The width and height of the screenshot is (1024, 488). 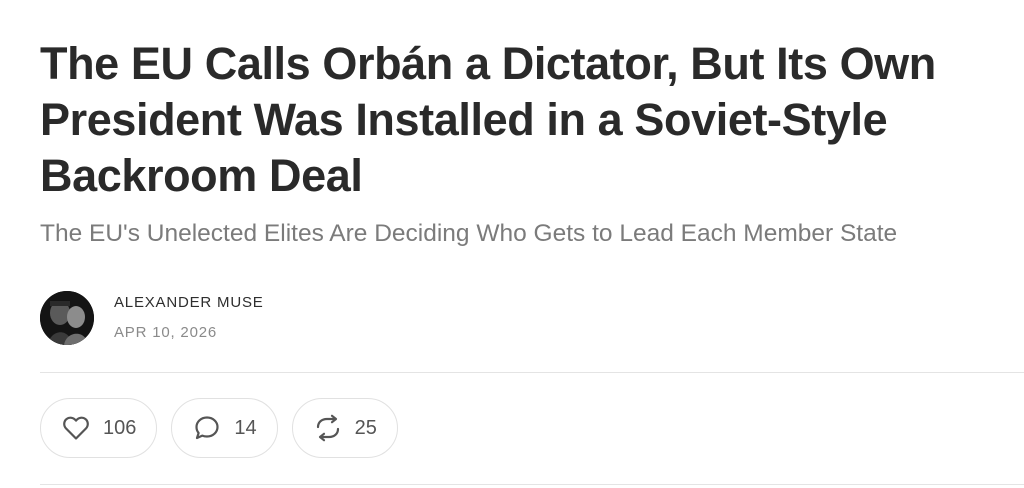 What do you see at coordinates (245, 427) in the screenshot?
I see `comment-count: 14` at bounding box center [245, 427].